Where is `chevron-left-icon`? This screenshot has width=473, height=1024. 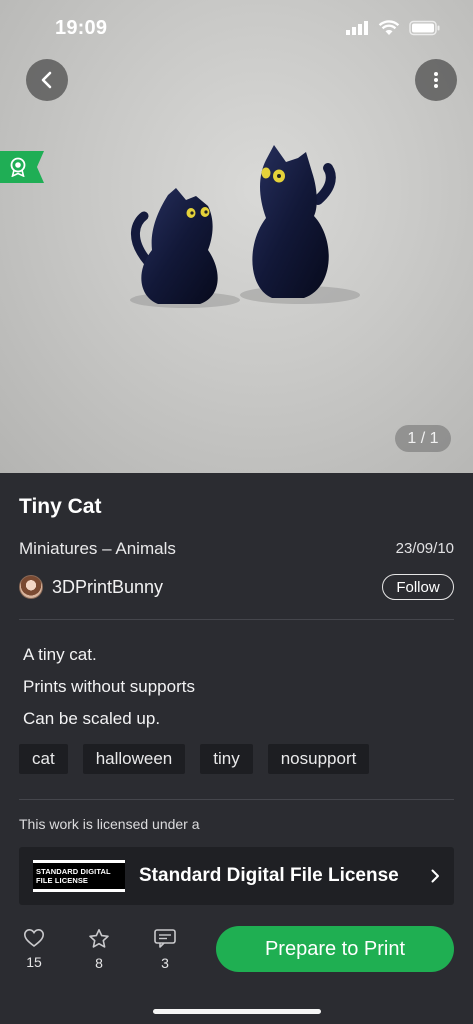 chevron-left-icon is located at coordinates (46, 80).